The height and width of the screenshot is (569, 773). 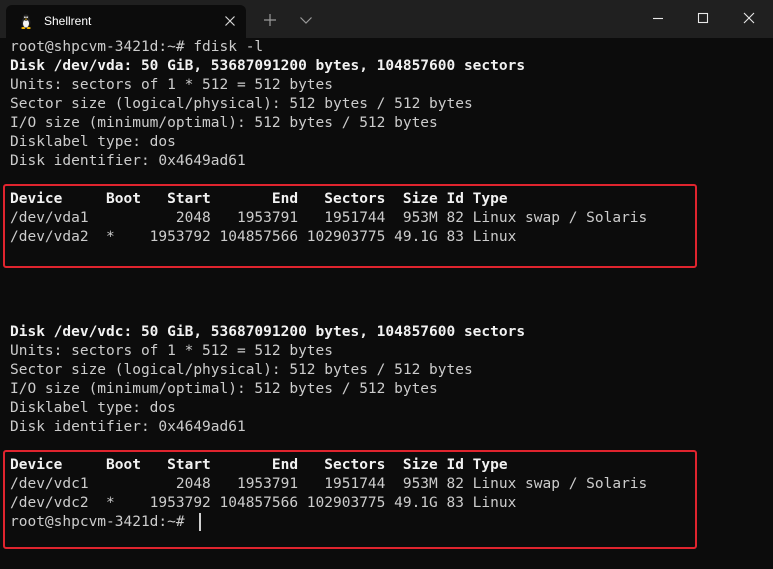 What do you see at coordinates (658, 18) in the screenshot?
I see `minimize-icon` at bounding box center [658, 18].